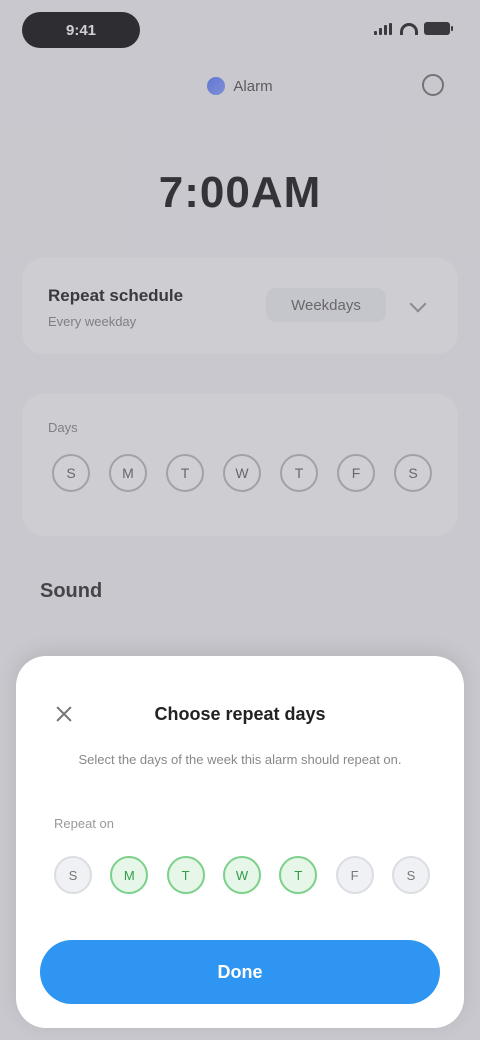 The width and height of the screenshot is (480, 1040). I want to click on done-button: Done, so click(240, 972).